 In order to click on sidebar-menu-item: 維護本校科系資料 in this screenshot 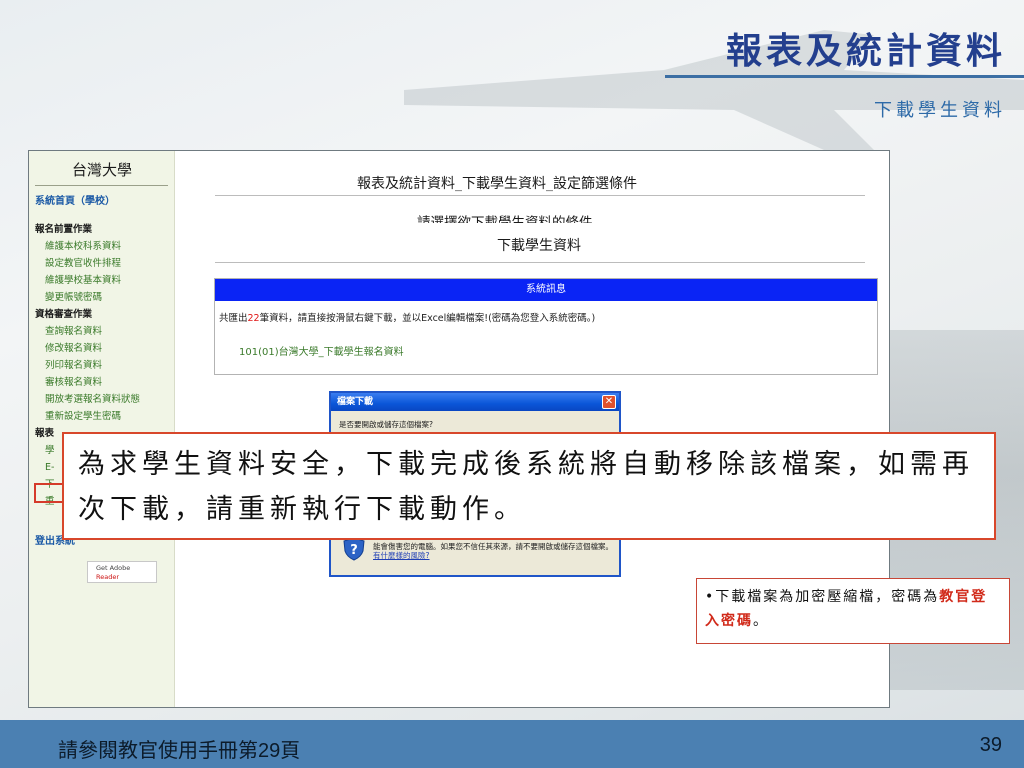, I will do `click(104, 246)`.